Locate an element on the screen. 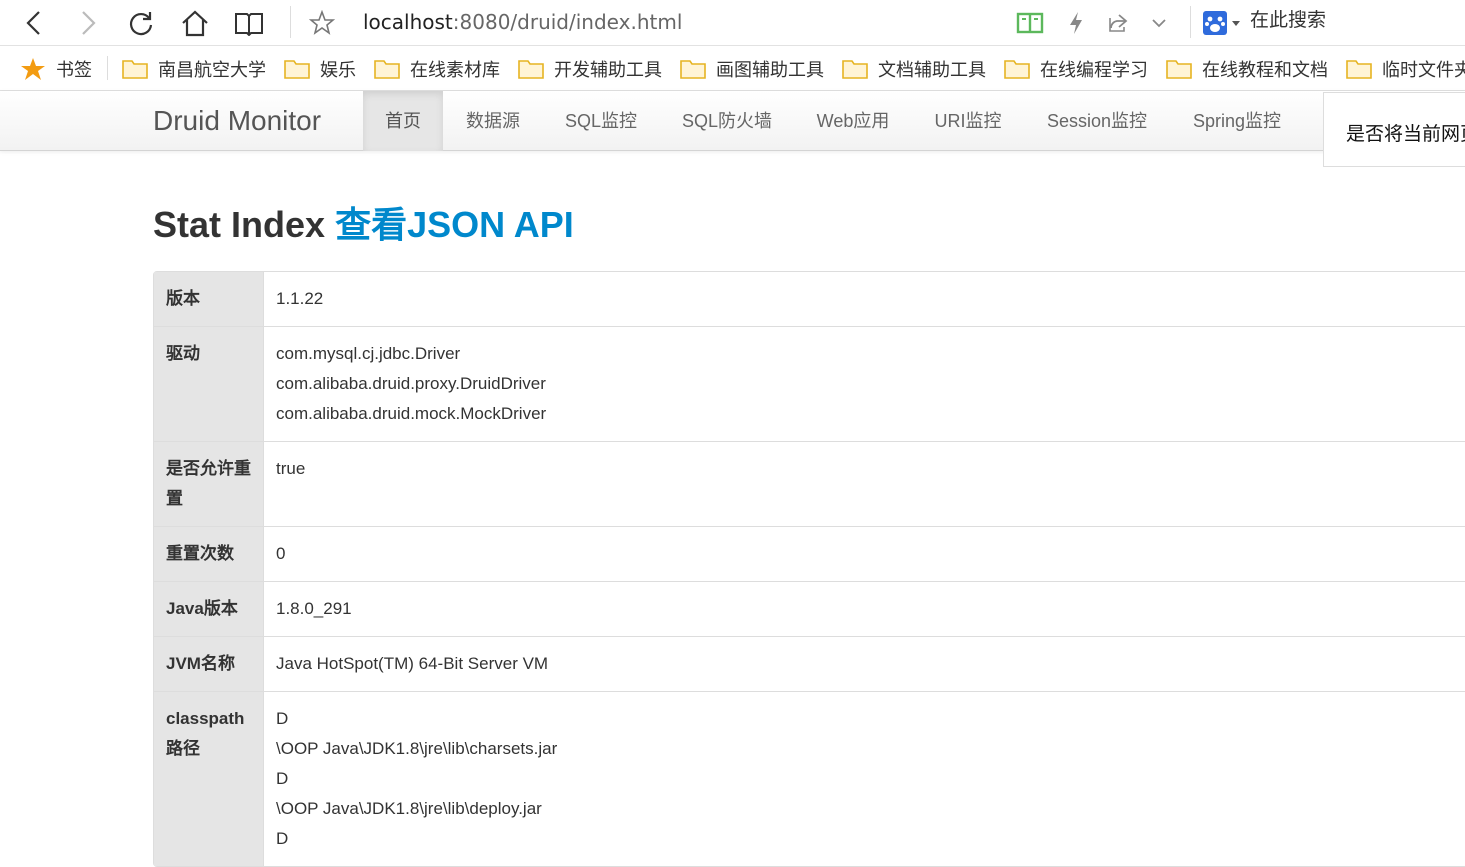 The height and width of the screenshot is (867, 1465). row-value: 1.8.0_291 is located at coordinates (864, 608).